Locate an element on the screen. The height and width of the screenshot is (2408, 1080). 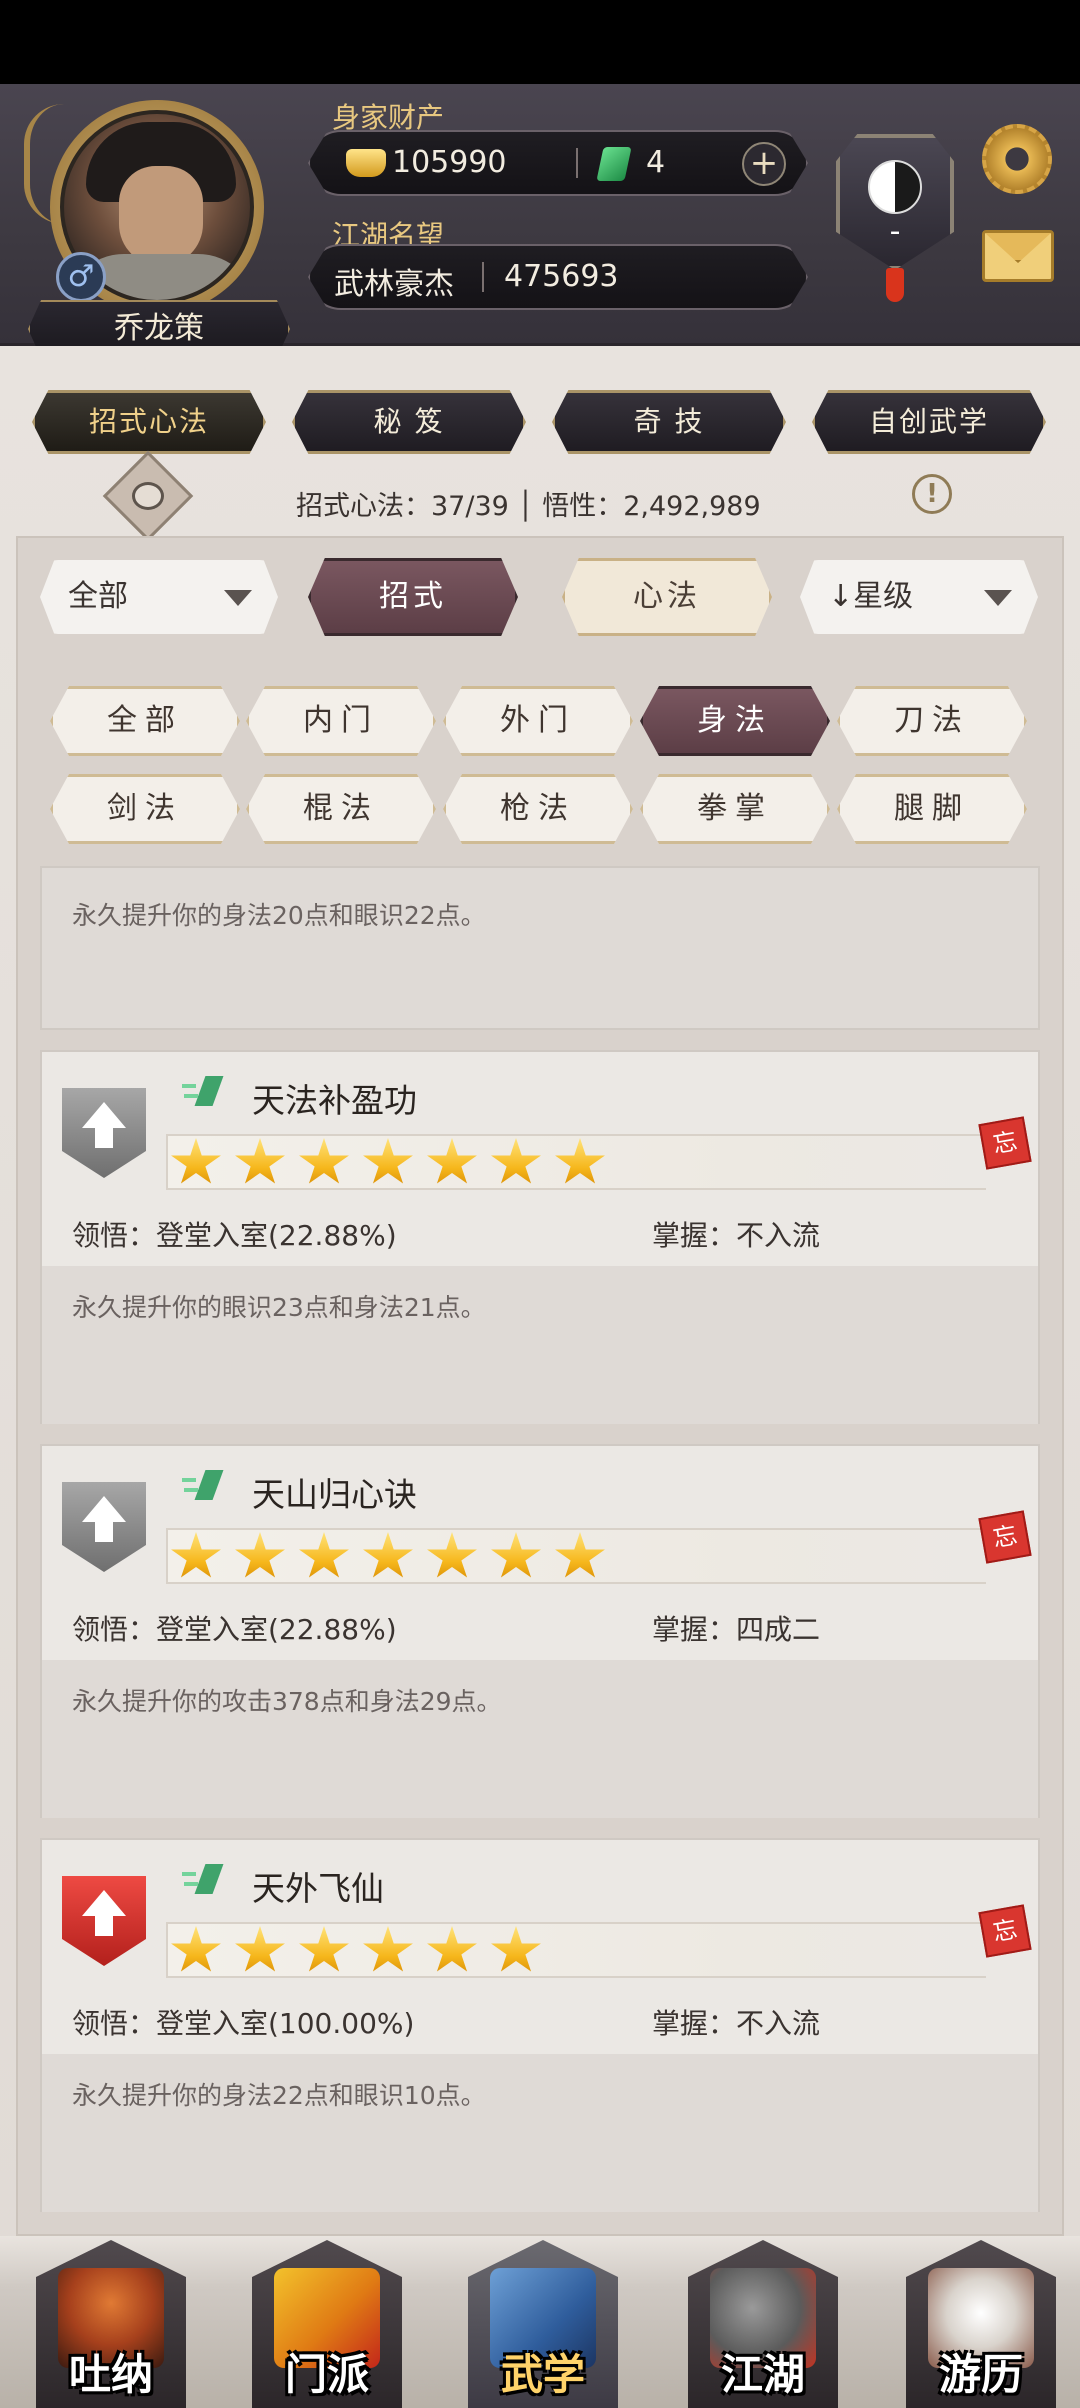
add-currency-button: + is located at coordinates (764, 164).